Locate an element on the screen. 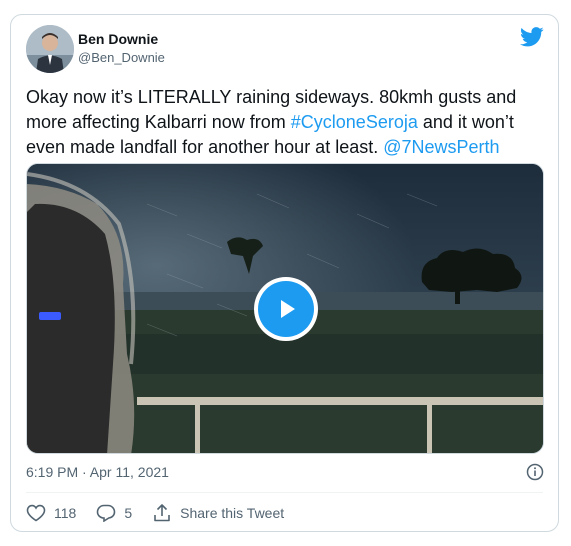 This screenshot has height=546, width=571. reply-count: 5 is located at coordinates (128, 513).